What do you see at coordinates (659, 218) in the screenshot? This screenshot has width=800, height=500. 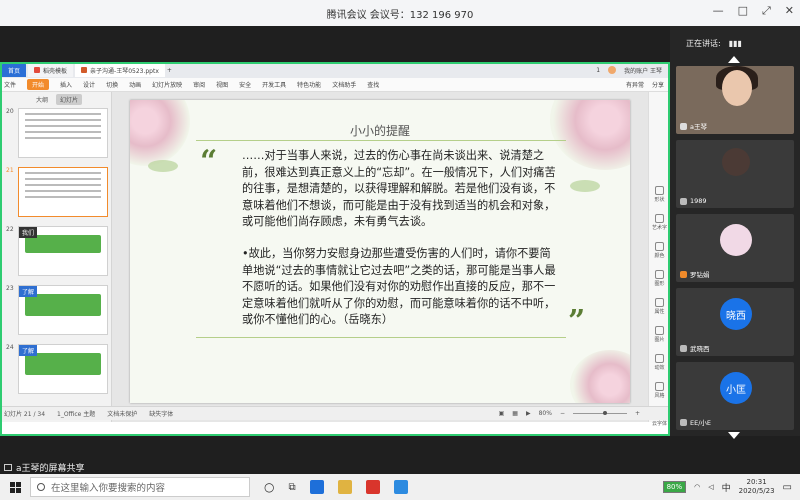 I see `wordart-icon` at bounding box center [659, 218].